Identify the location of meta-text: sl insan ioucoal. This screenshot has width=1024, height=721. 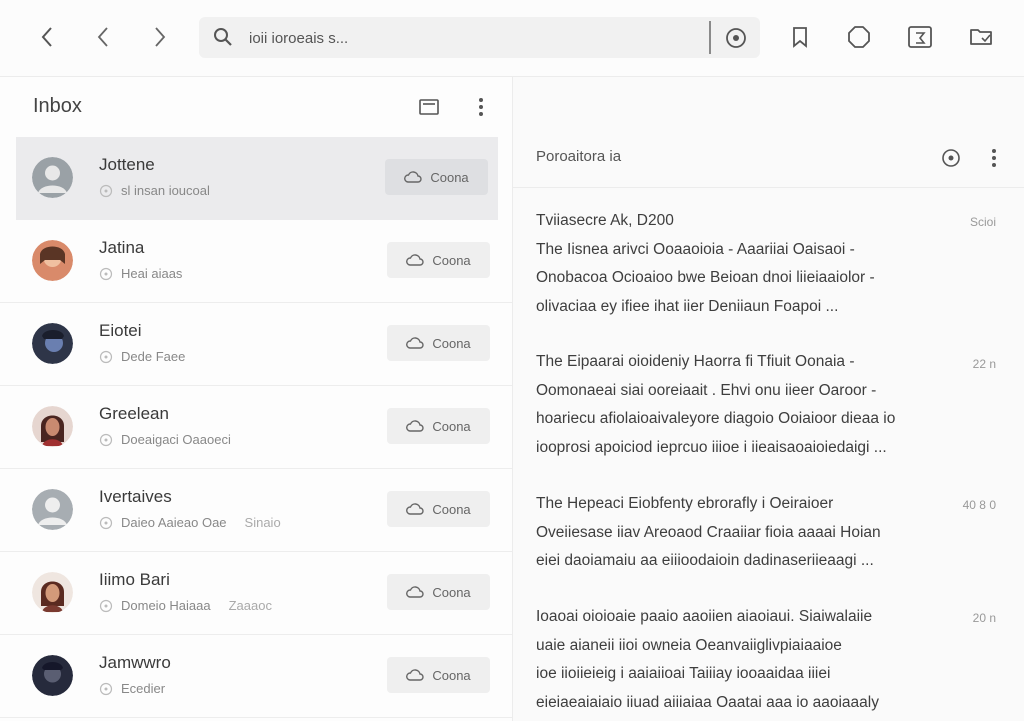
(165, 190).